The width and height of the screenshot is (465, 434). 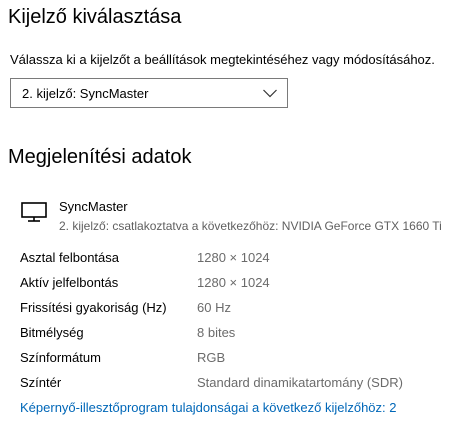 What do you see at coordinates (95, 17) in the screenshot?
I see `select-display-heading: Kijelző kiválasztása` at bounding box center [95, 17].